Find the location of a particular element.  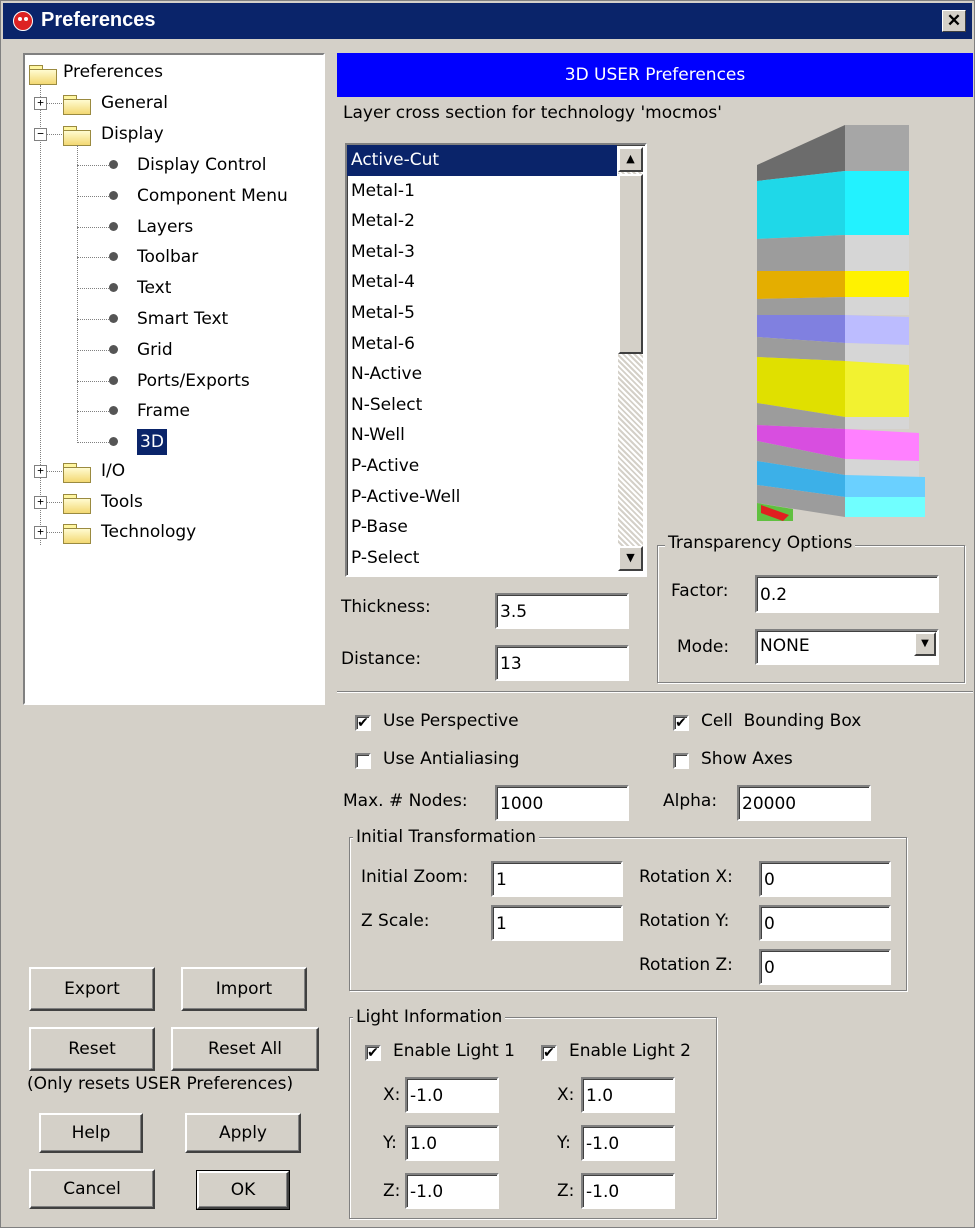

help-button: Help is located at coordinates (91, 1133).